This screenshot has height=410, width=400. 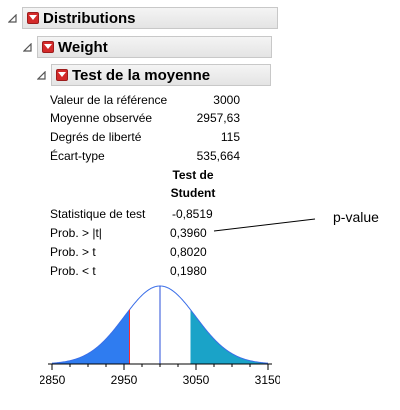 What do you see at coordinates (142, 18) in the screenshot?
I see `outline-distributions: Distributions` at bounding box center [142, 18].